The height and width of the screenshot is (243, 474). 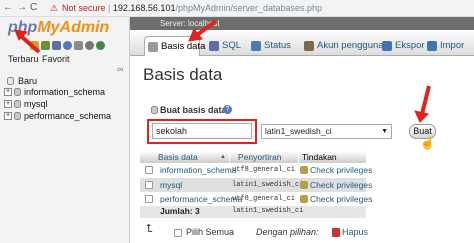 What do you see at coordinates (33, 7) in the screenshot?
I see `reload-icon: C` at bounding box center [33, 7].